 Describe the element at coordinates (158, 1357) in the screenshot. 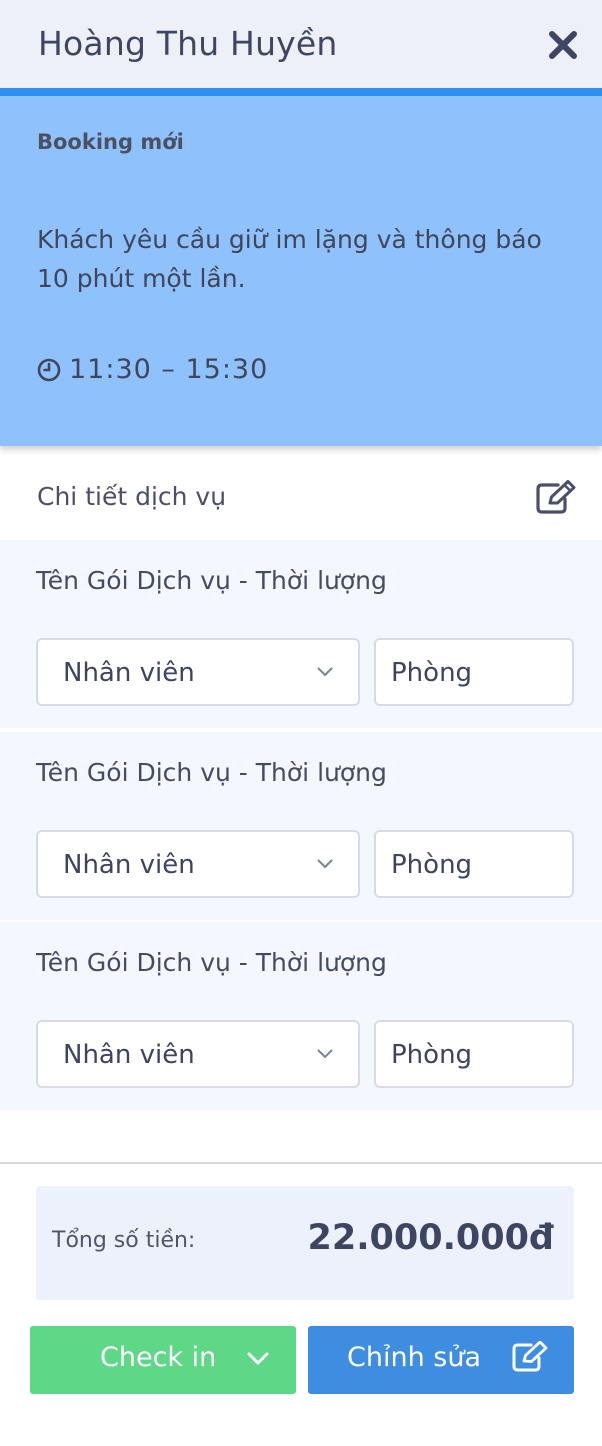

I see `check-in-label: Check in` at that location.